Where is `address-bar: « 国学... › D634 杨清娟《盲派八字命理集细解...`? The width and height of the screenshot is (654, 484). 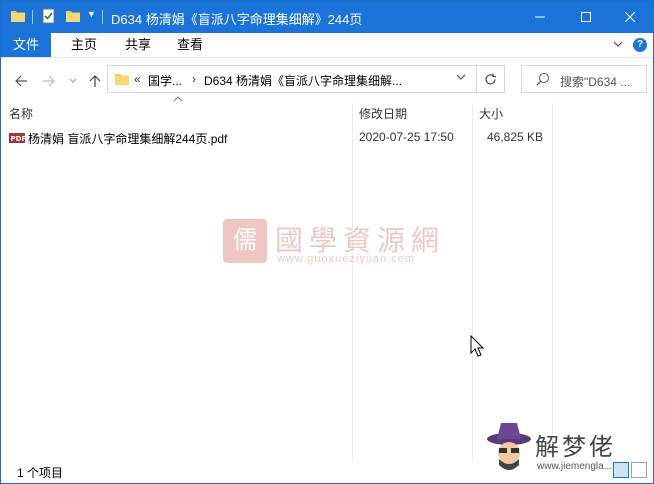 address-bar: « 国学... › D634 杨清娟《盲派八字命理集细解... is located at coordinates (292, 79).